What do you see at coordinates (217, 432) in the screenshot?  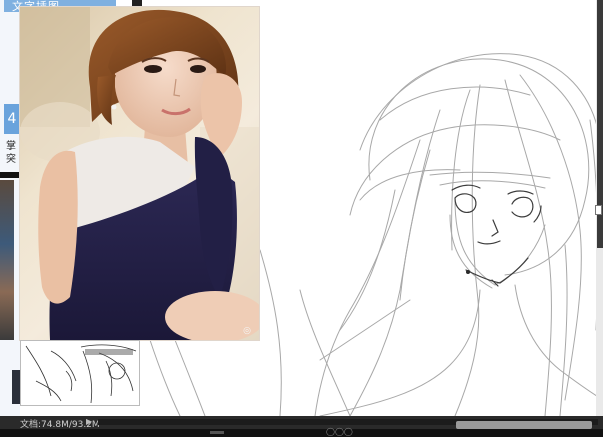 I see `taskbar-marker` at bounding box center [217, 432].